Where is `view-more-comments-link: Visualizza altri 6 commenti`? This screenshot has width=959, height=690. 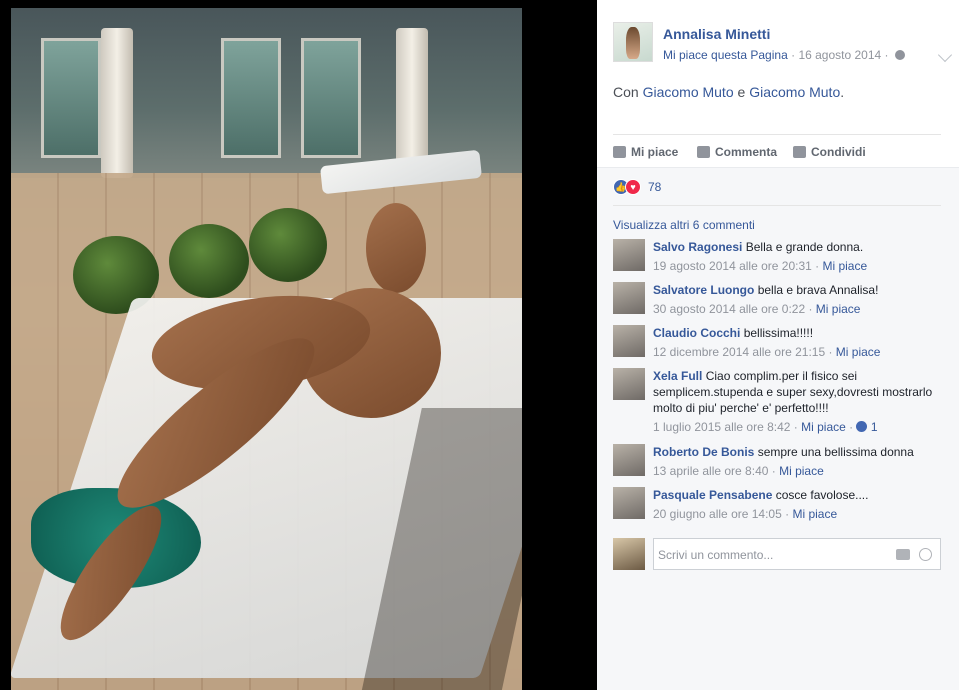 view-more-comments-link: Visualizza altri 6 commenti is located at coordinates (684, 225).